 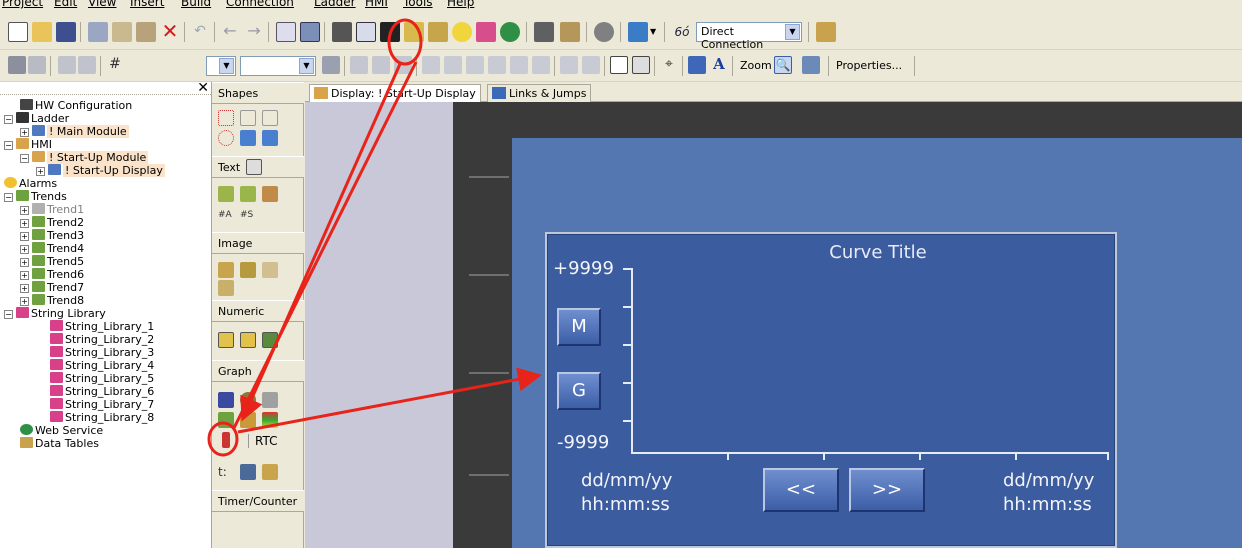 What do you see at coordinates (262, 441) in the screenshot?
I see `rtc-label: RTC` at bounding box center [262, 441].